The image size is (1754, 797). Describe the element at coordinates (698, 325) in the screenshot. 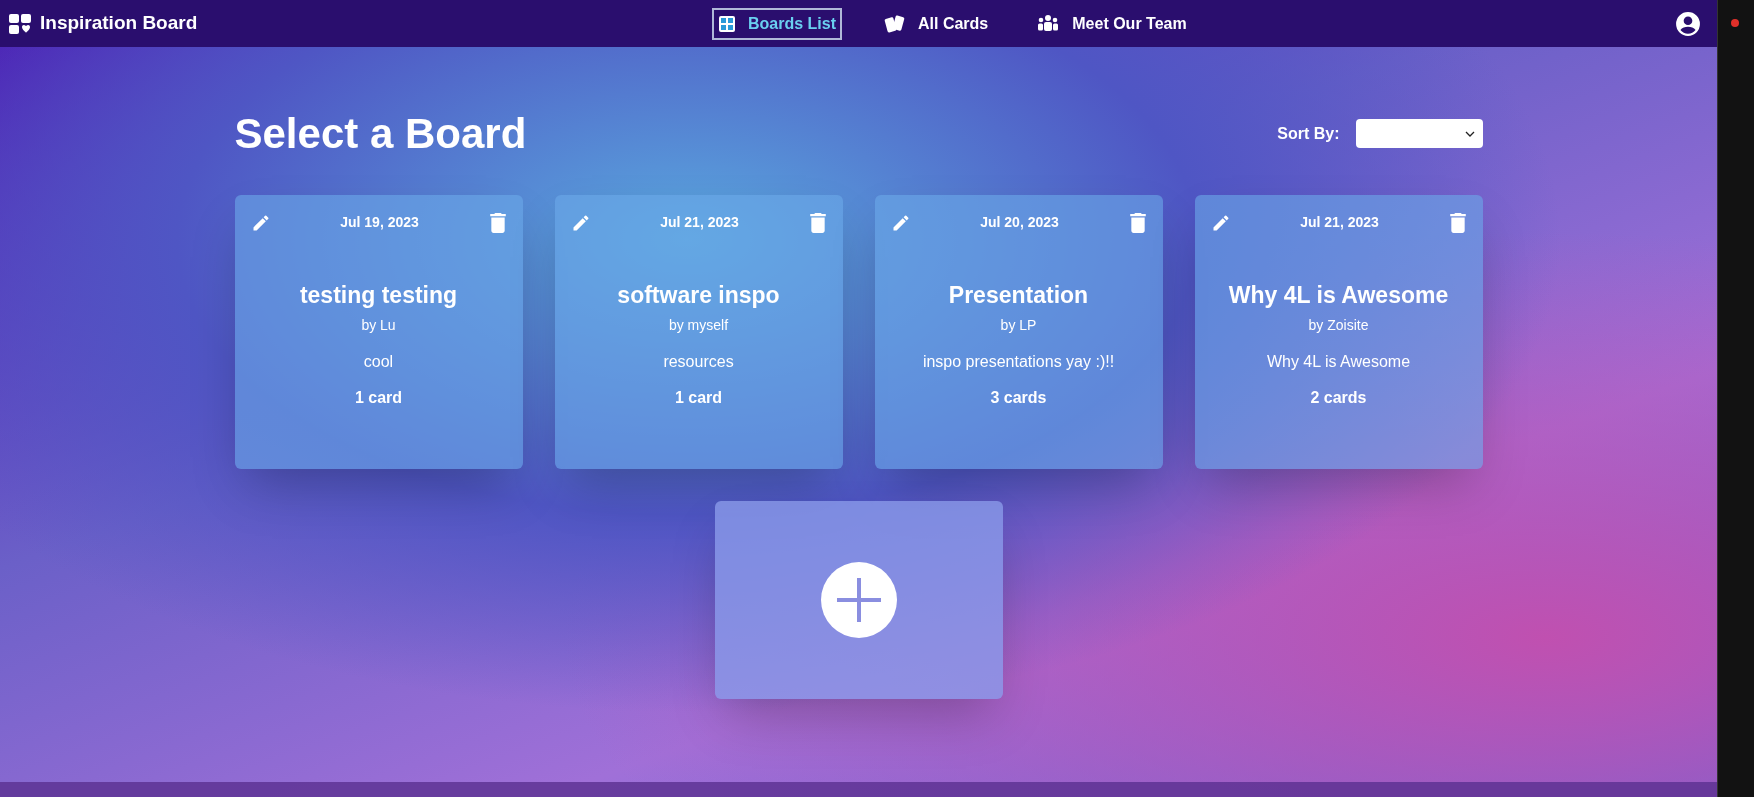

I see `board-owner: by myself` at that location.